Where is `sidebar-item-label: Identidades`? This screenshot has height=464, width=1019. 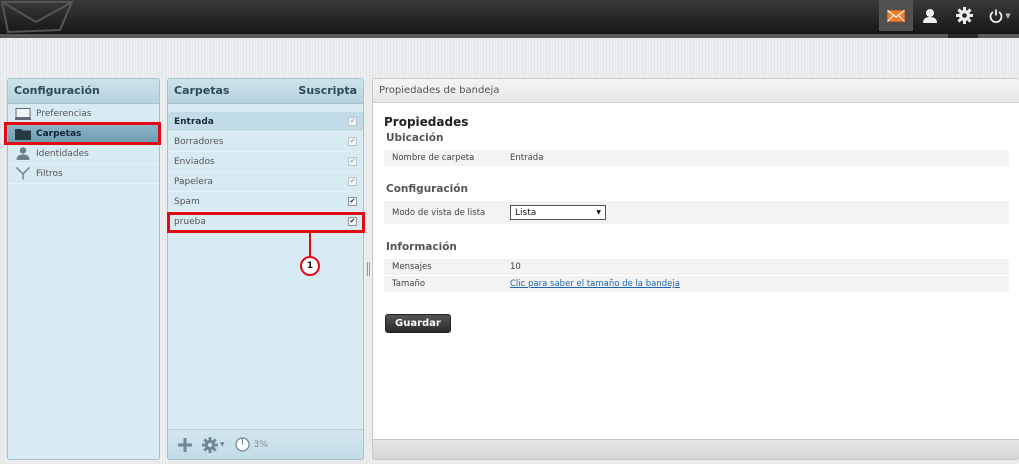
sidebar-item-label: Identidades is located at coordinates (62, 153).